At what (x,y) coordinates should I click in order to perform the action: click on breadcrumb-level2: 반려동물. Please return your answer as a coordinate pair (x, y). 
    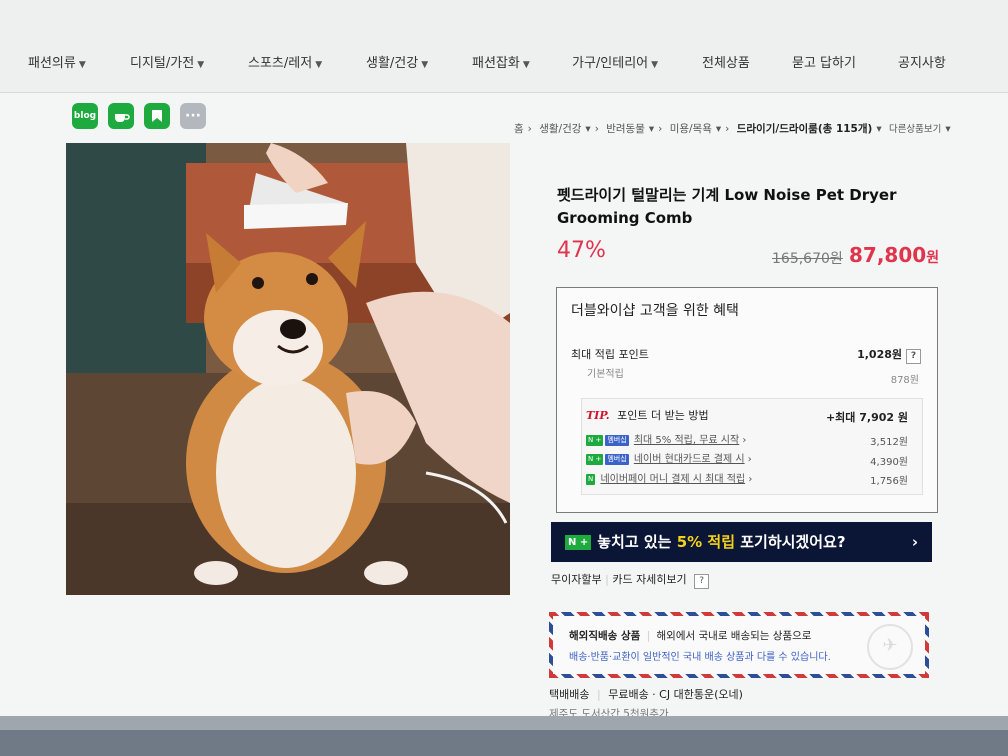
    Looking at the image, I should click on (625, 129).